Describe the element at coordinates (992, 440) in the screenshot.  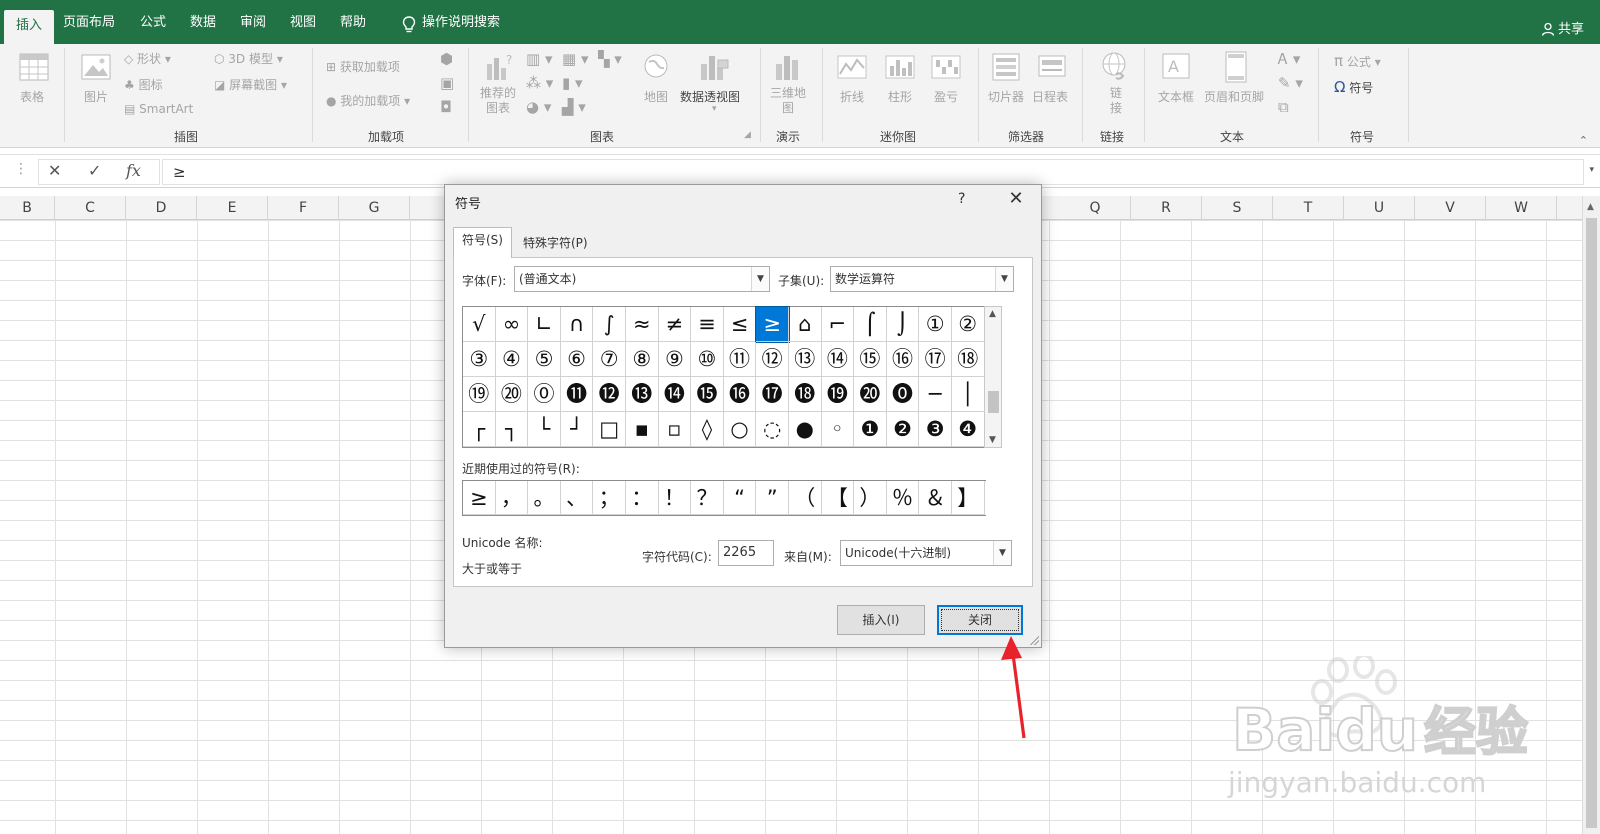
I see `scroll-down-icon: ▼` at that location.